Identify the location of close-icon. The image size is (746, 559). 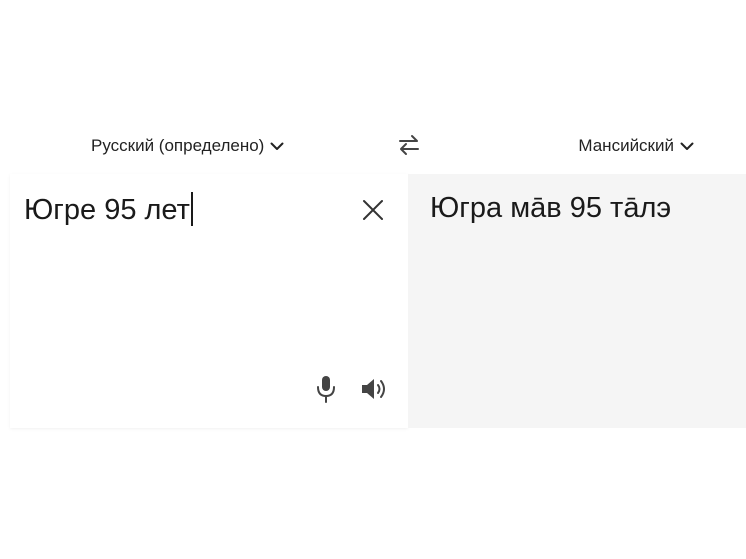
(373, 213).